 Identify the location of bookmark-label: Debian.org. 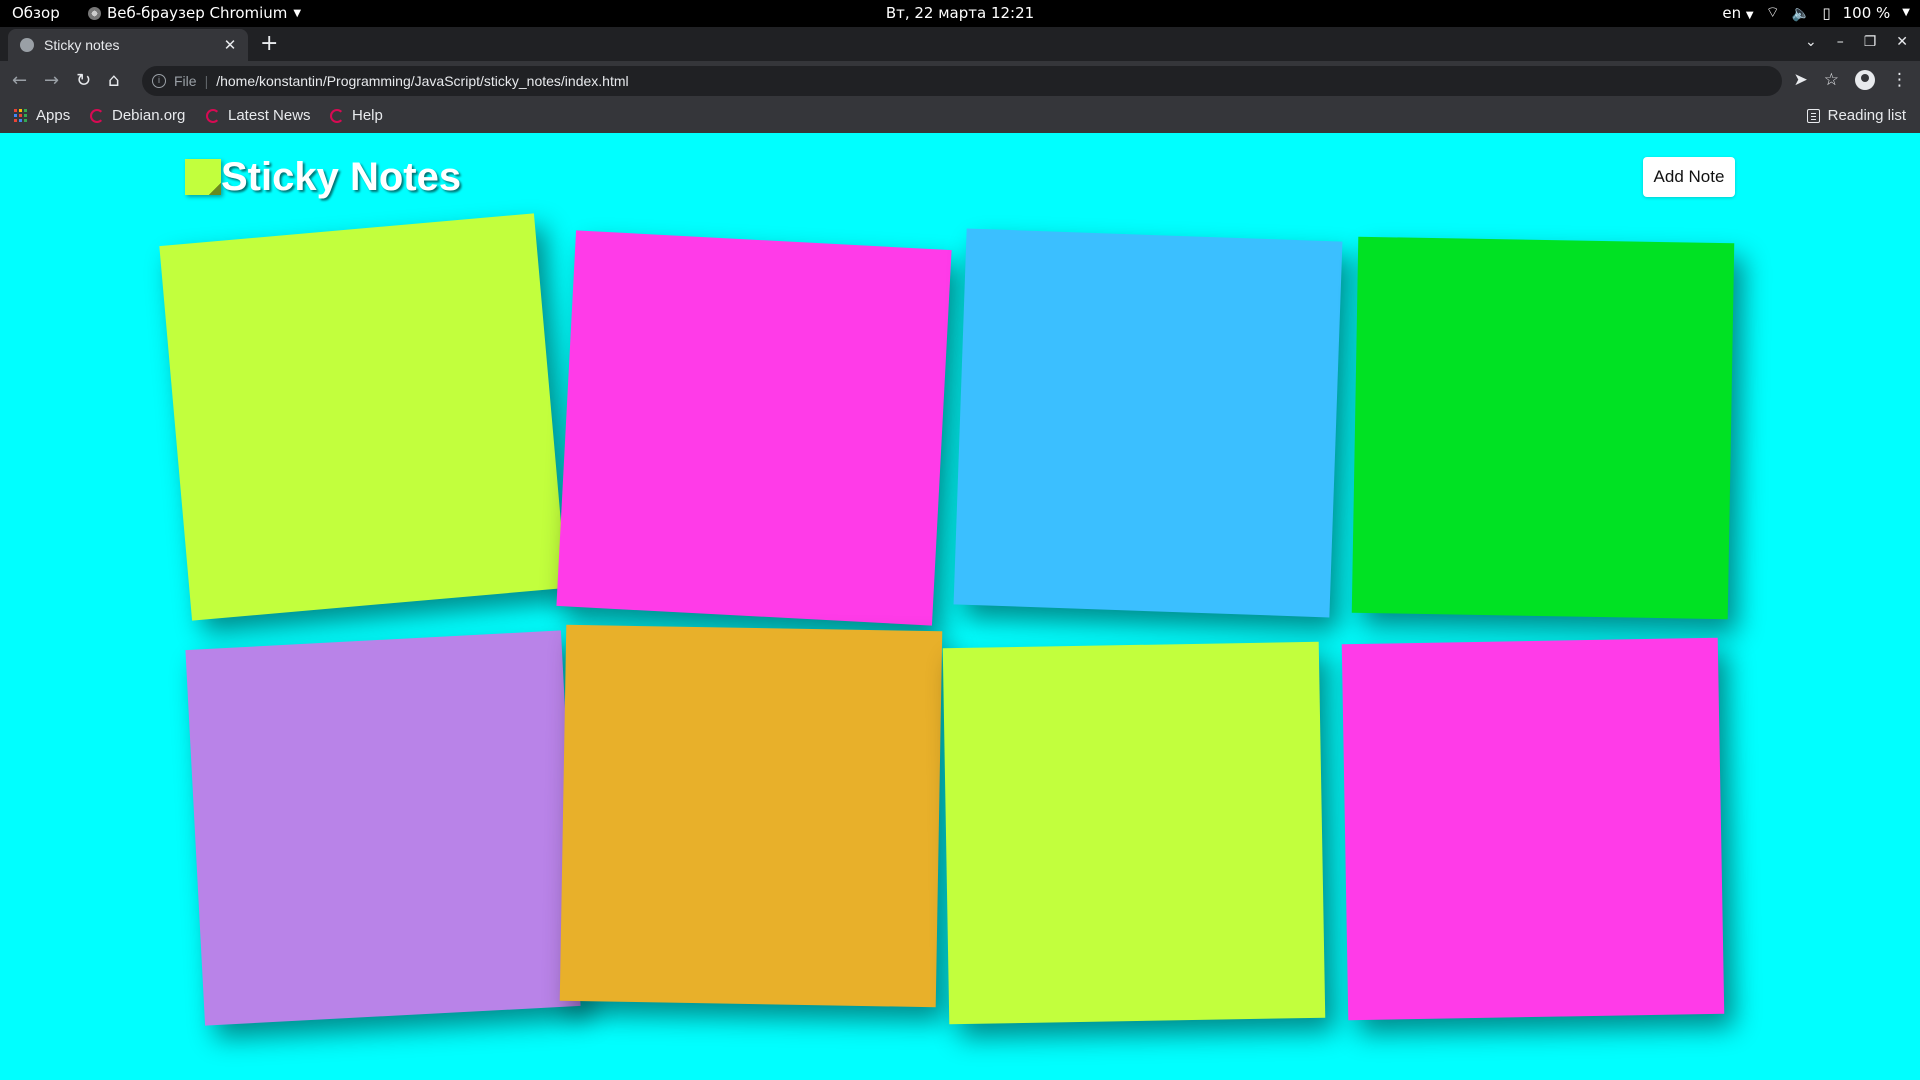
(149, 115).